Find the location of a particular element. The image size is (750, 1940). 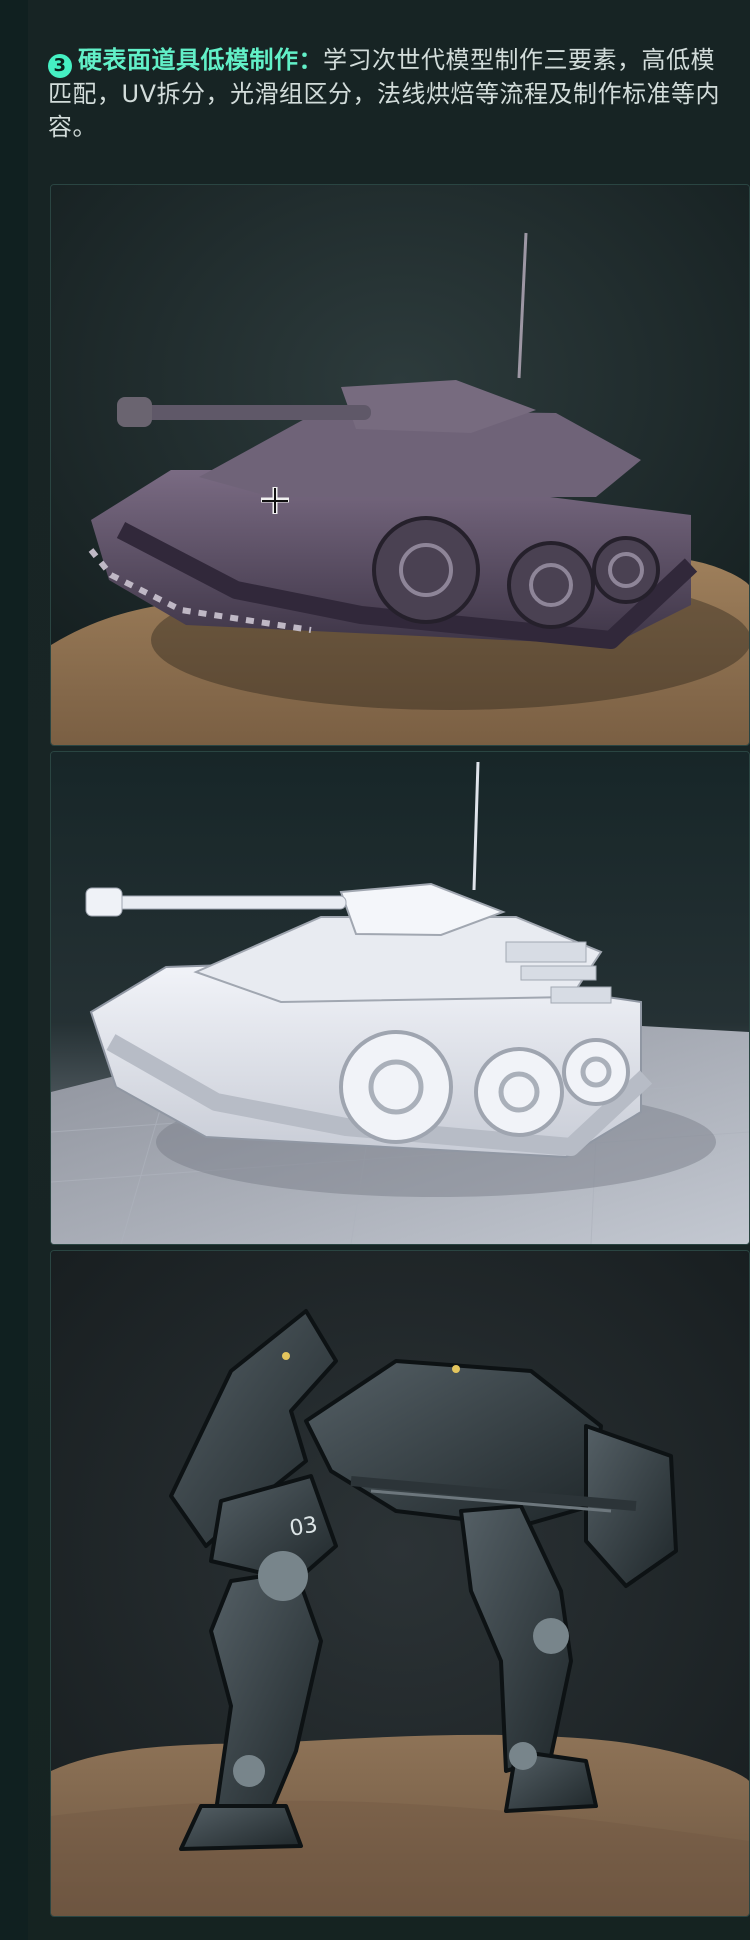

left-rail is located at coordinates (14, 970).